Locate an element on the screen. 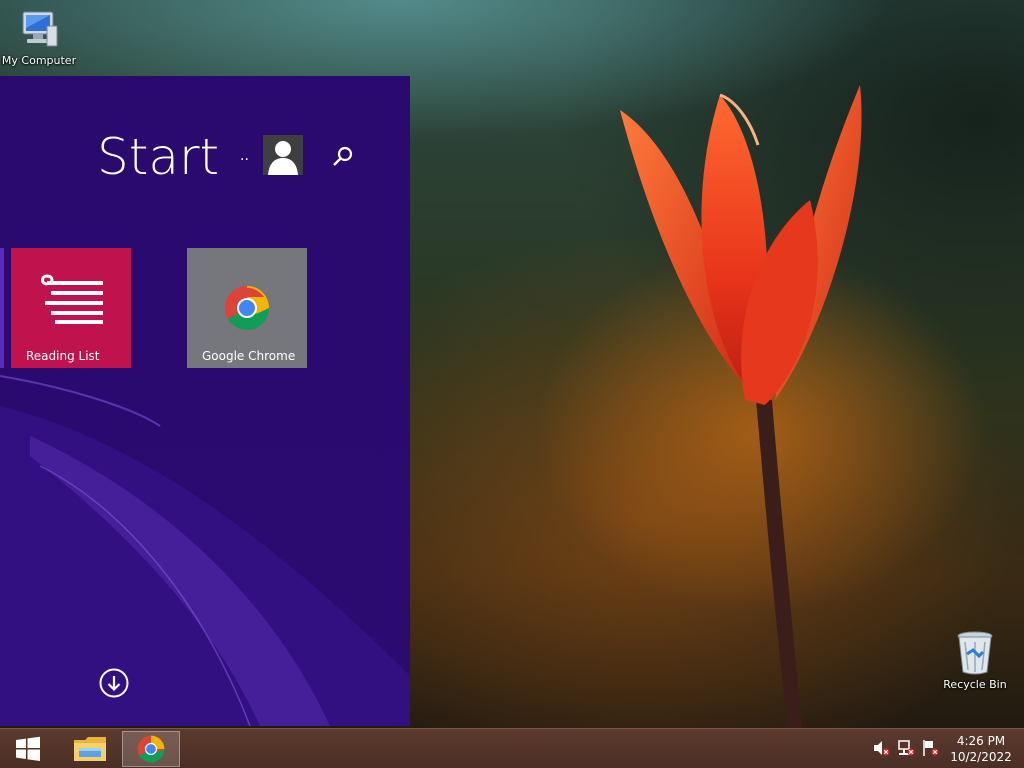  recycle-bin-icon is located at coordinates (975, 653).